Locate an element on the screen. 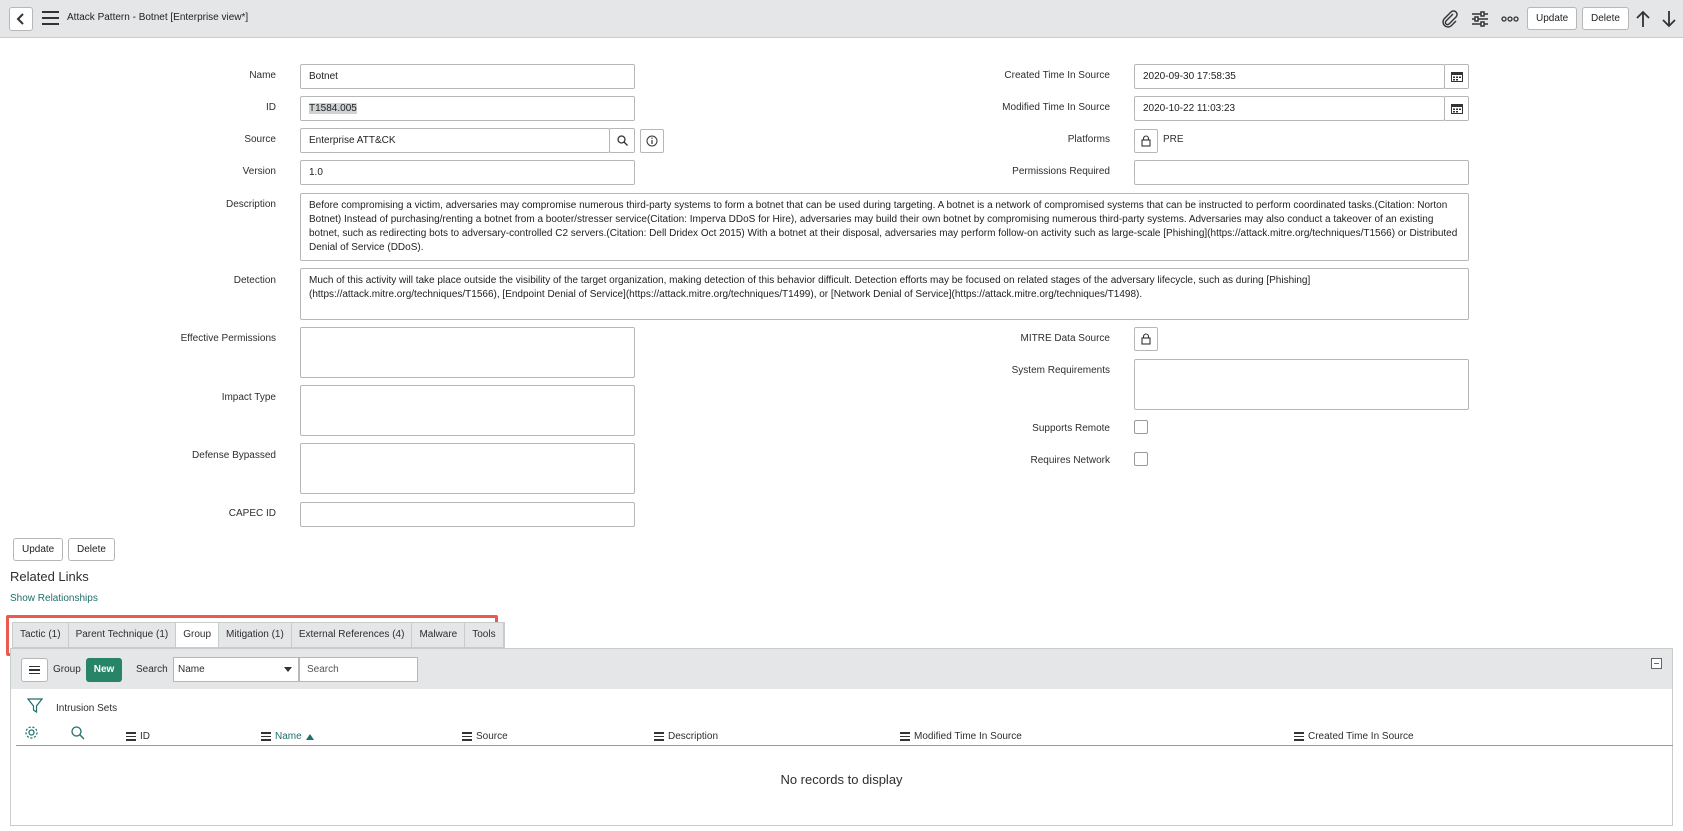 This screenshot has width=1683, height=831. search-field-select: Name is located at coordinates (236, 669).